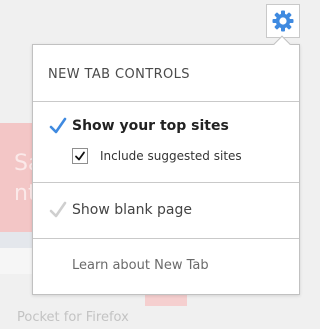 The image size is (320, 329). I want to click on include-suggested-checkbox, so click(80, 156).